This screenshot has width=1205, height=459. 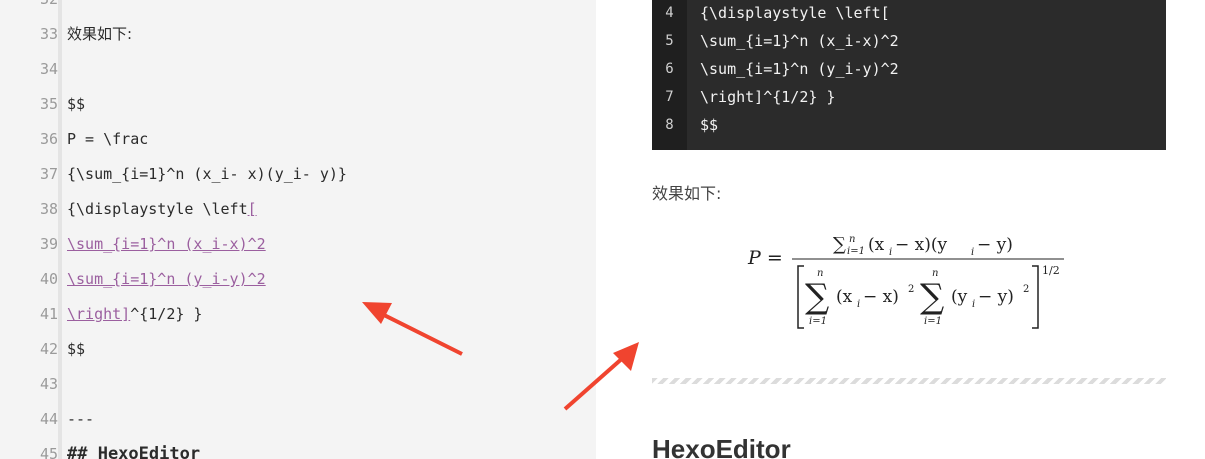 What do you see at coordinates (852, 239) in the screenshot?
I see `formula-num-sup: n` at bounding box center [852, 239].